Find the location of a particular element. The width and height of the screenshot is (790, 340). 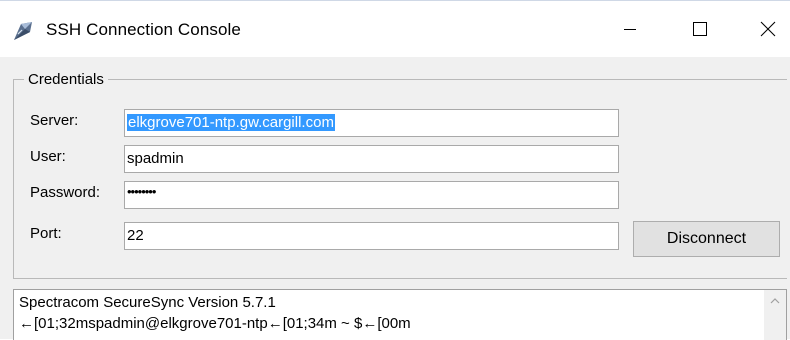

user-label: User: is located at coordinates (48, 156).